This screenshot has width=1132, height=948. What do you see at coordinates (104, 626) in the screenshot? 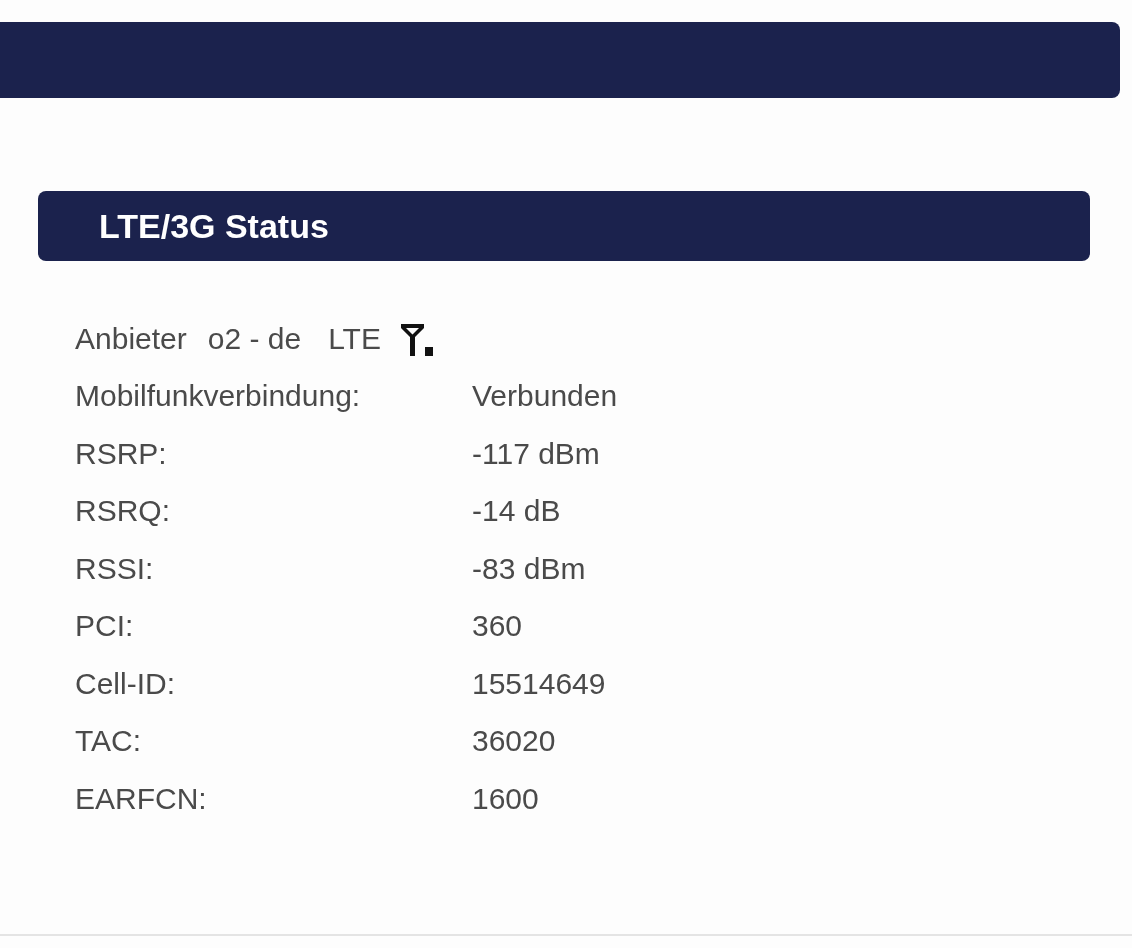
I see `field-label: PCI:` at bounding box center [104, 626].